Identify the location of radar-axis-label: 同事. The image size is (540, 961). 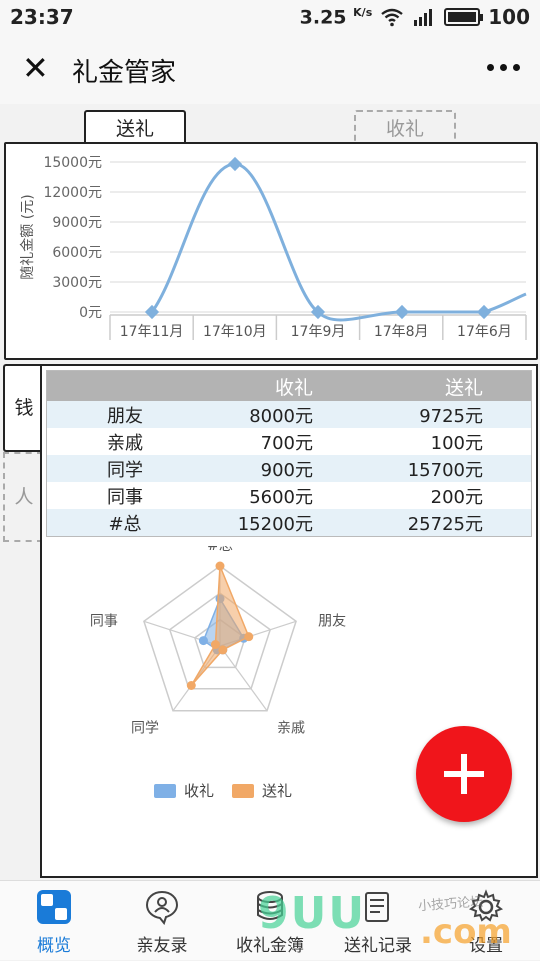
(104, 621).